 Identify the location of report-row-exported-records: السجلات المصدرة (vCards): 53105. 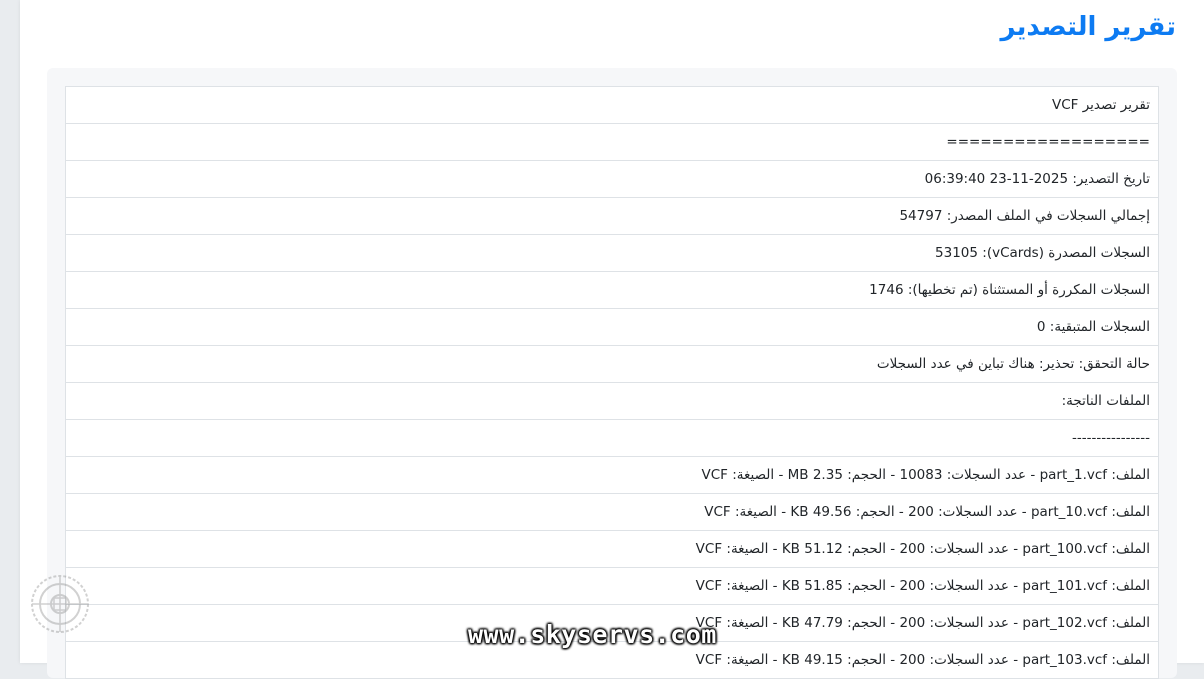
(612, 253).